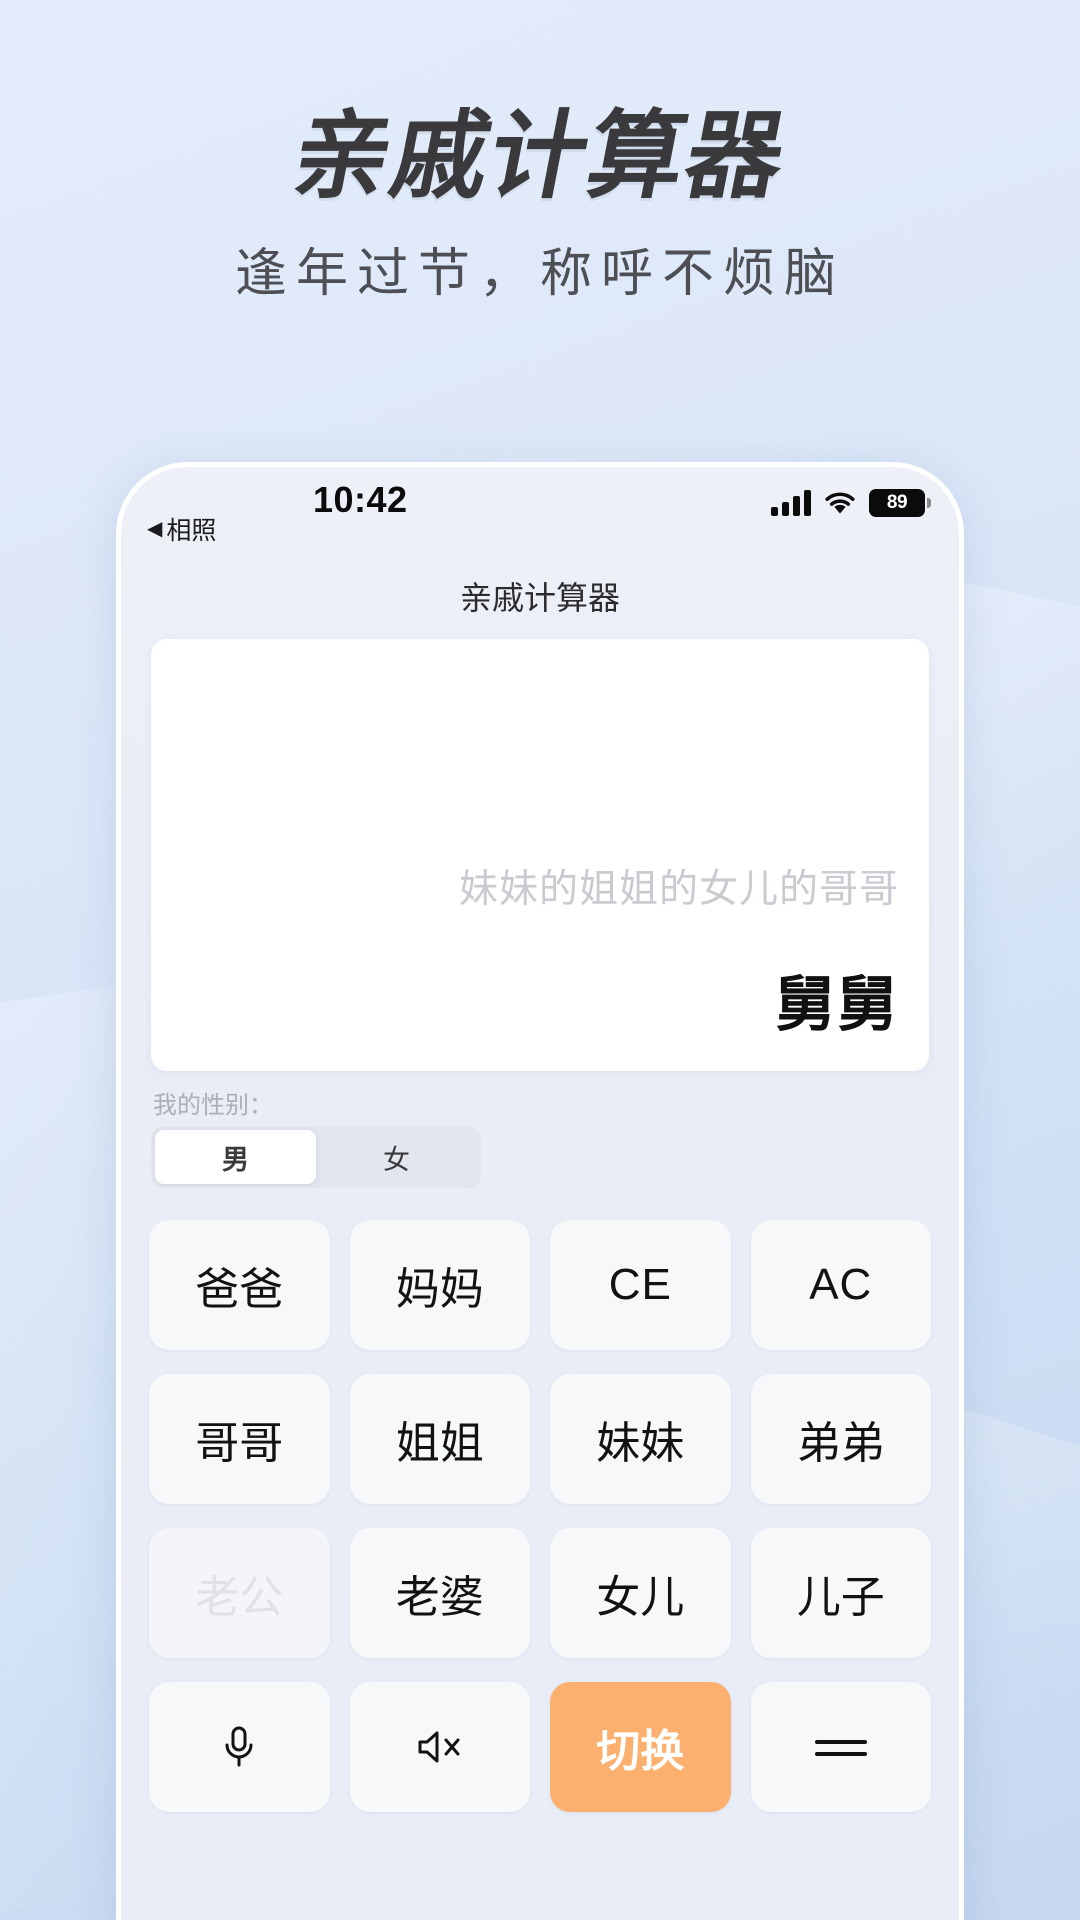  I want to click on equals-icon, so click(840, 1747).